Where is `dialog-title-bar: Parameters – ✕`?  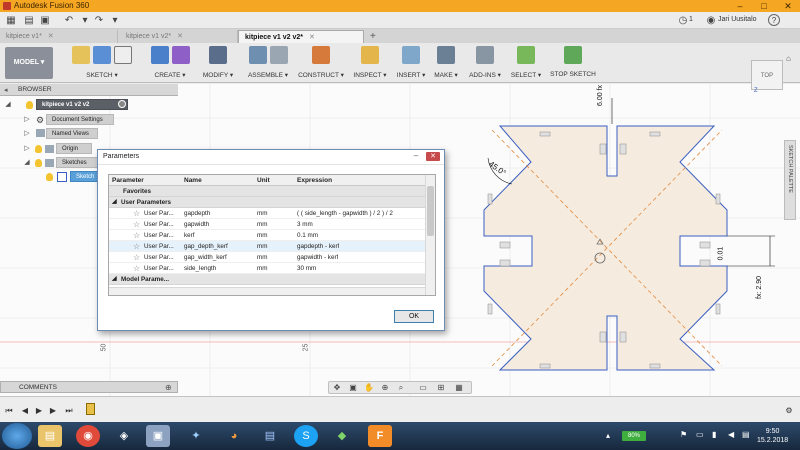 dialog-title-bar: Parameters – ✕ is located at coordinates (271, 157).